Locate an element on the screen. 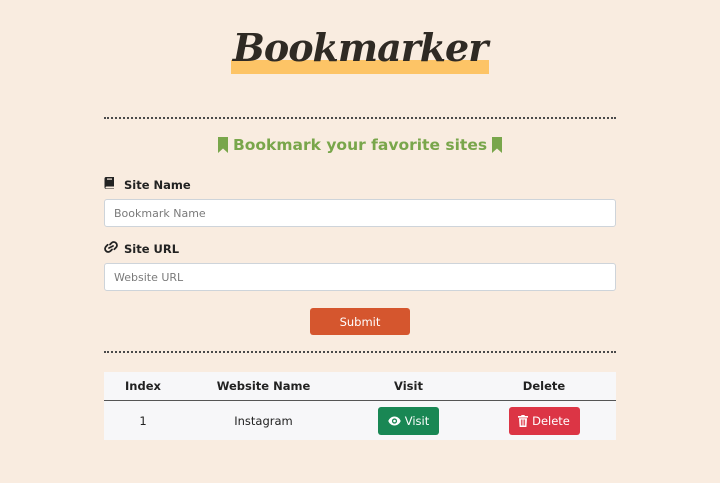 The width and height of the screenshot is (720, 483). header: Bookmarker is located at coordinates (360, 48).